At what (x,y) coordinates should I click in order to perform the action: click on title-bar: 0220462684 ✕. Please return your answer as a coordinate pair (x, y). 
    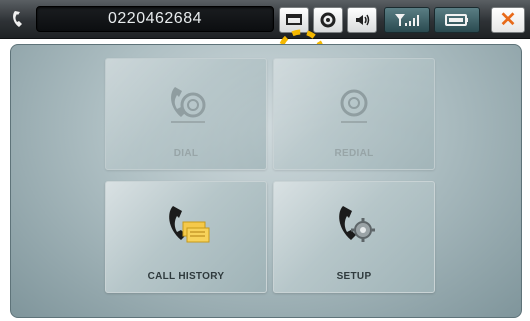
    Looking at the image, I should click on (265, 19).